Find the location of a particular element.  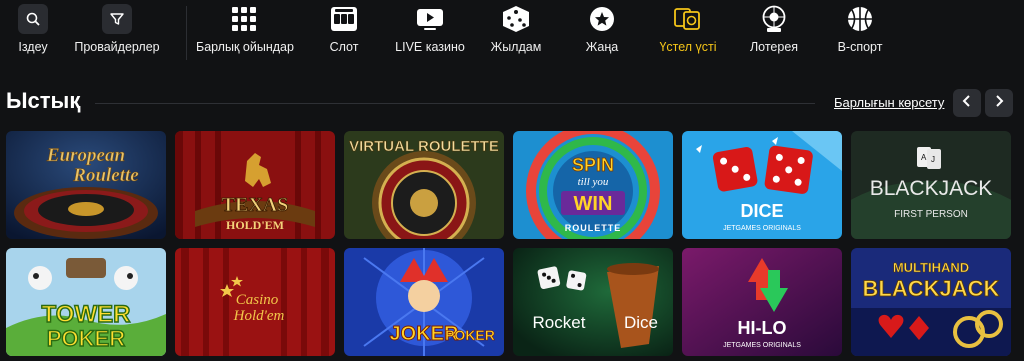

game-art-subtitle: Roulette is located at coordinates (105, 175).